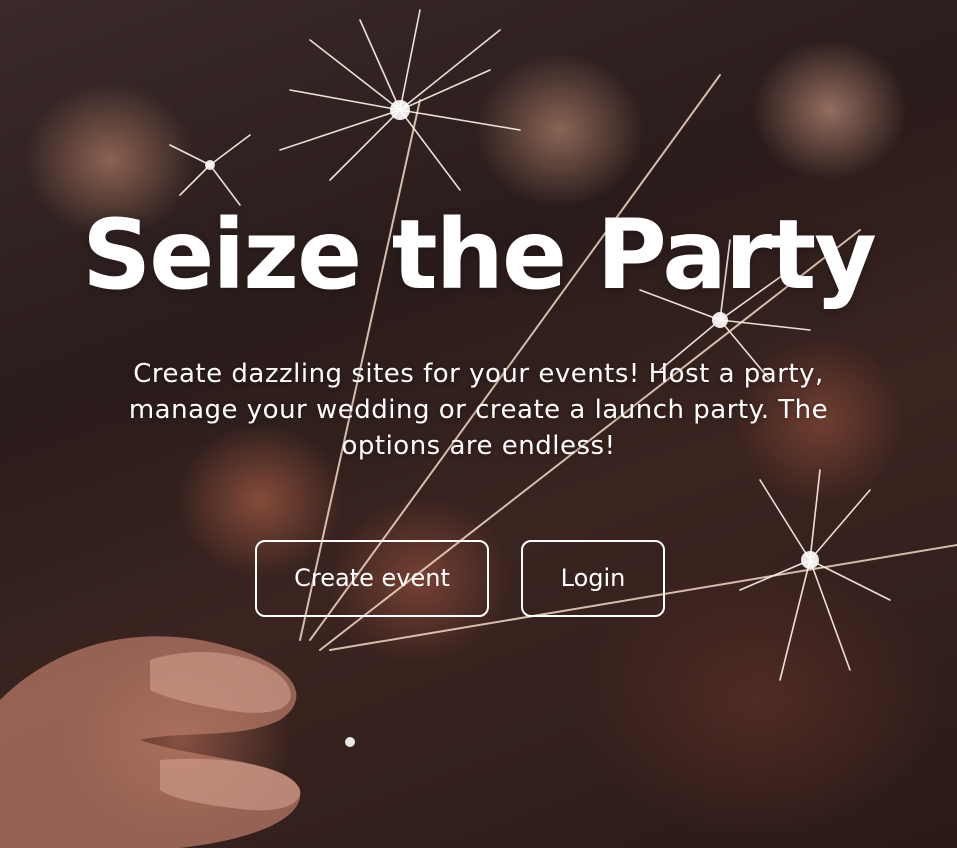 The width and height of the screenshot is (957, 848). Describe the element at coordinates (593, 578) in the screenshot. I see `login-button: Login` at that location.